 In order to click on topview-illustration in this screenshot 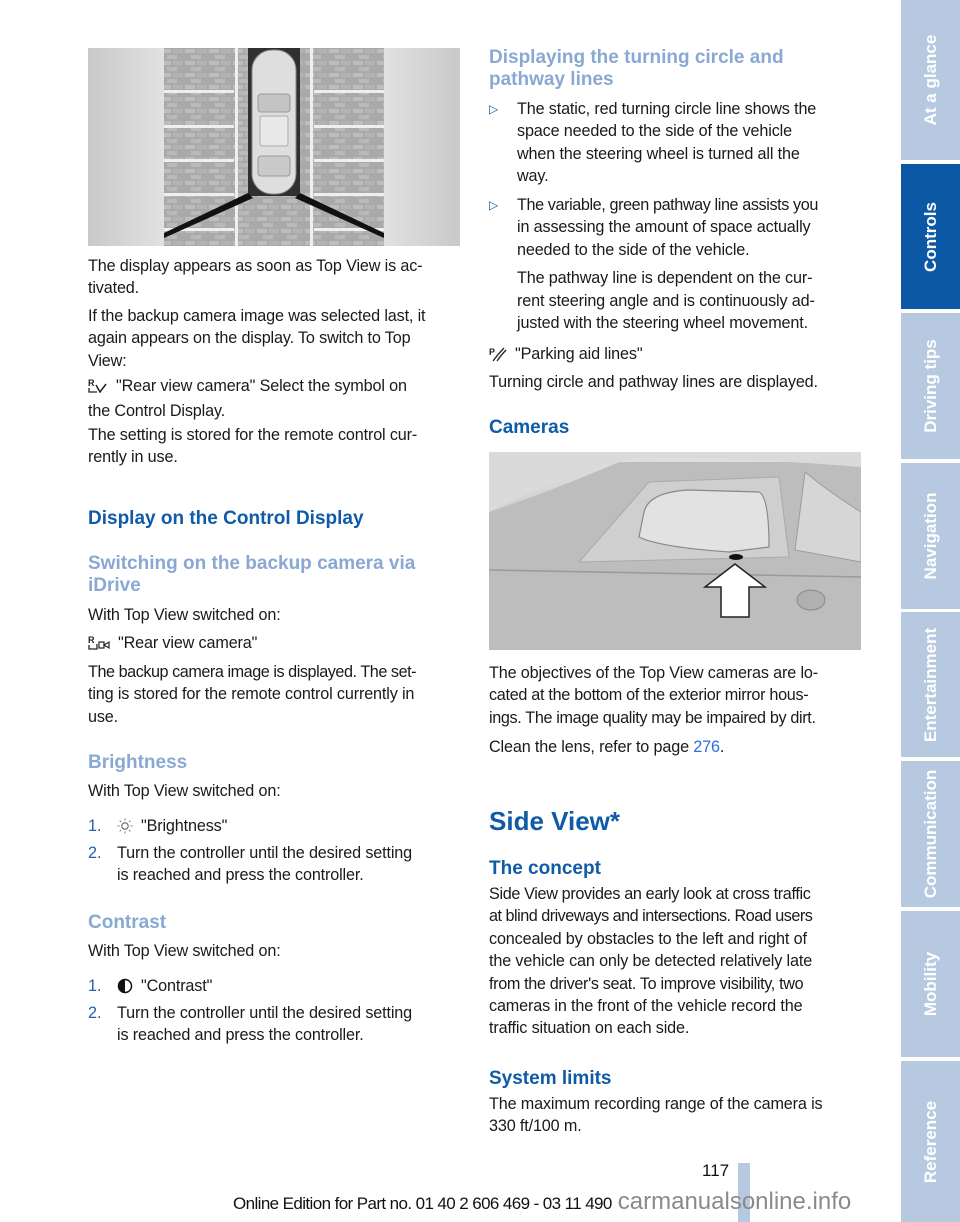, I will do `click(274, 147)`.